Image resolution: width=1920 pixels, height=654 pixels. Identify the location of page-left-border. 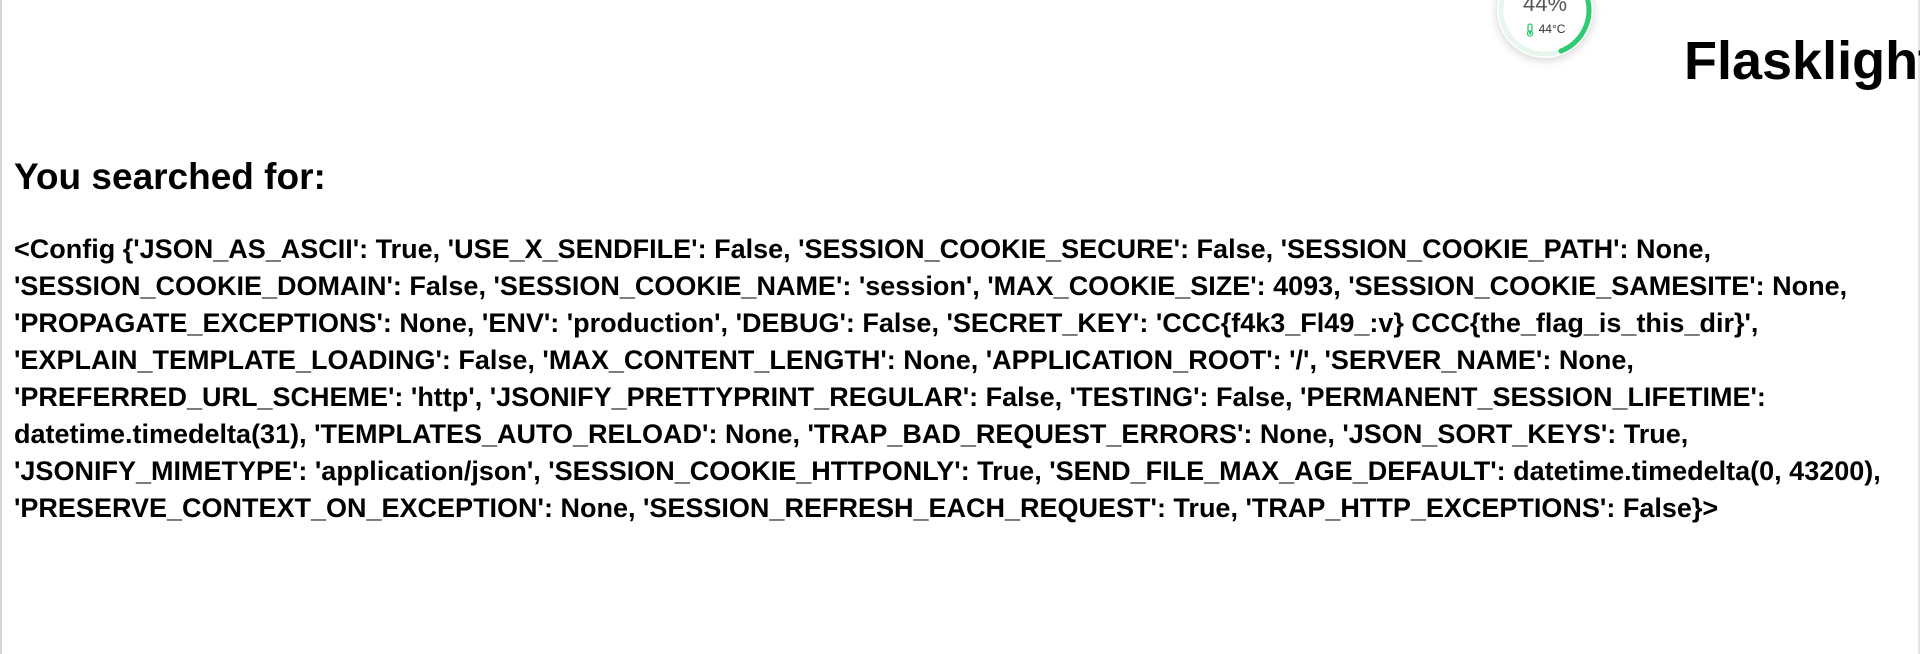
(1, 327).